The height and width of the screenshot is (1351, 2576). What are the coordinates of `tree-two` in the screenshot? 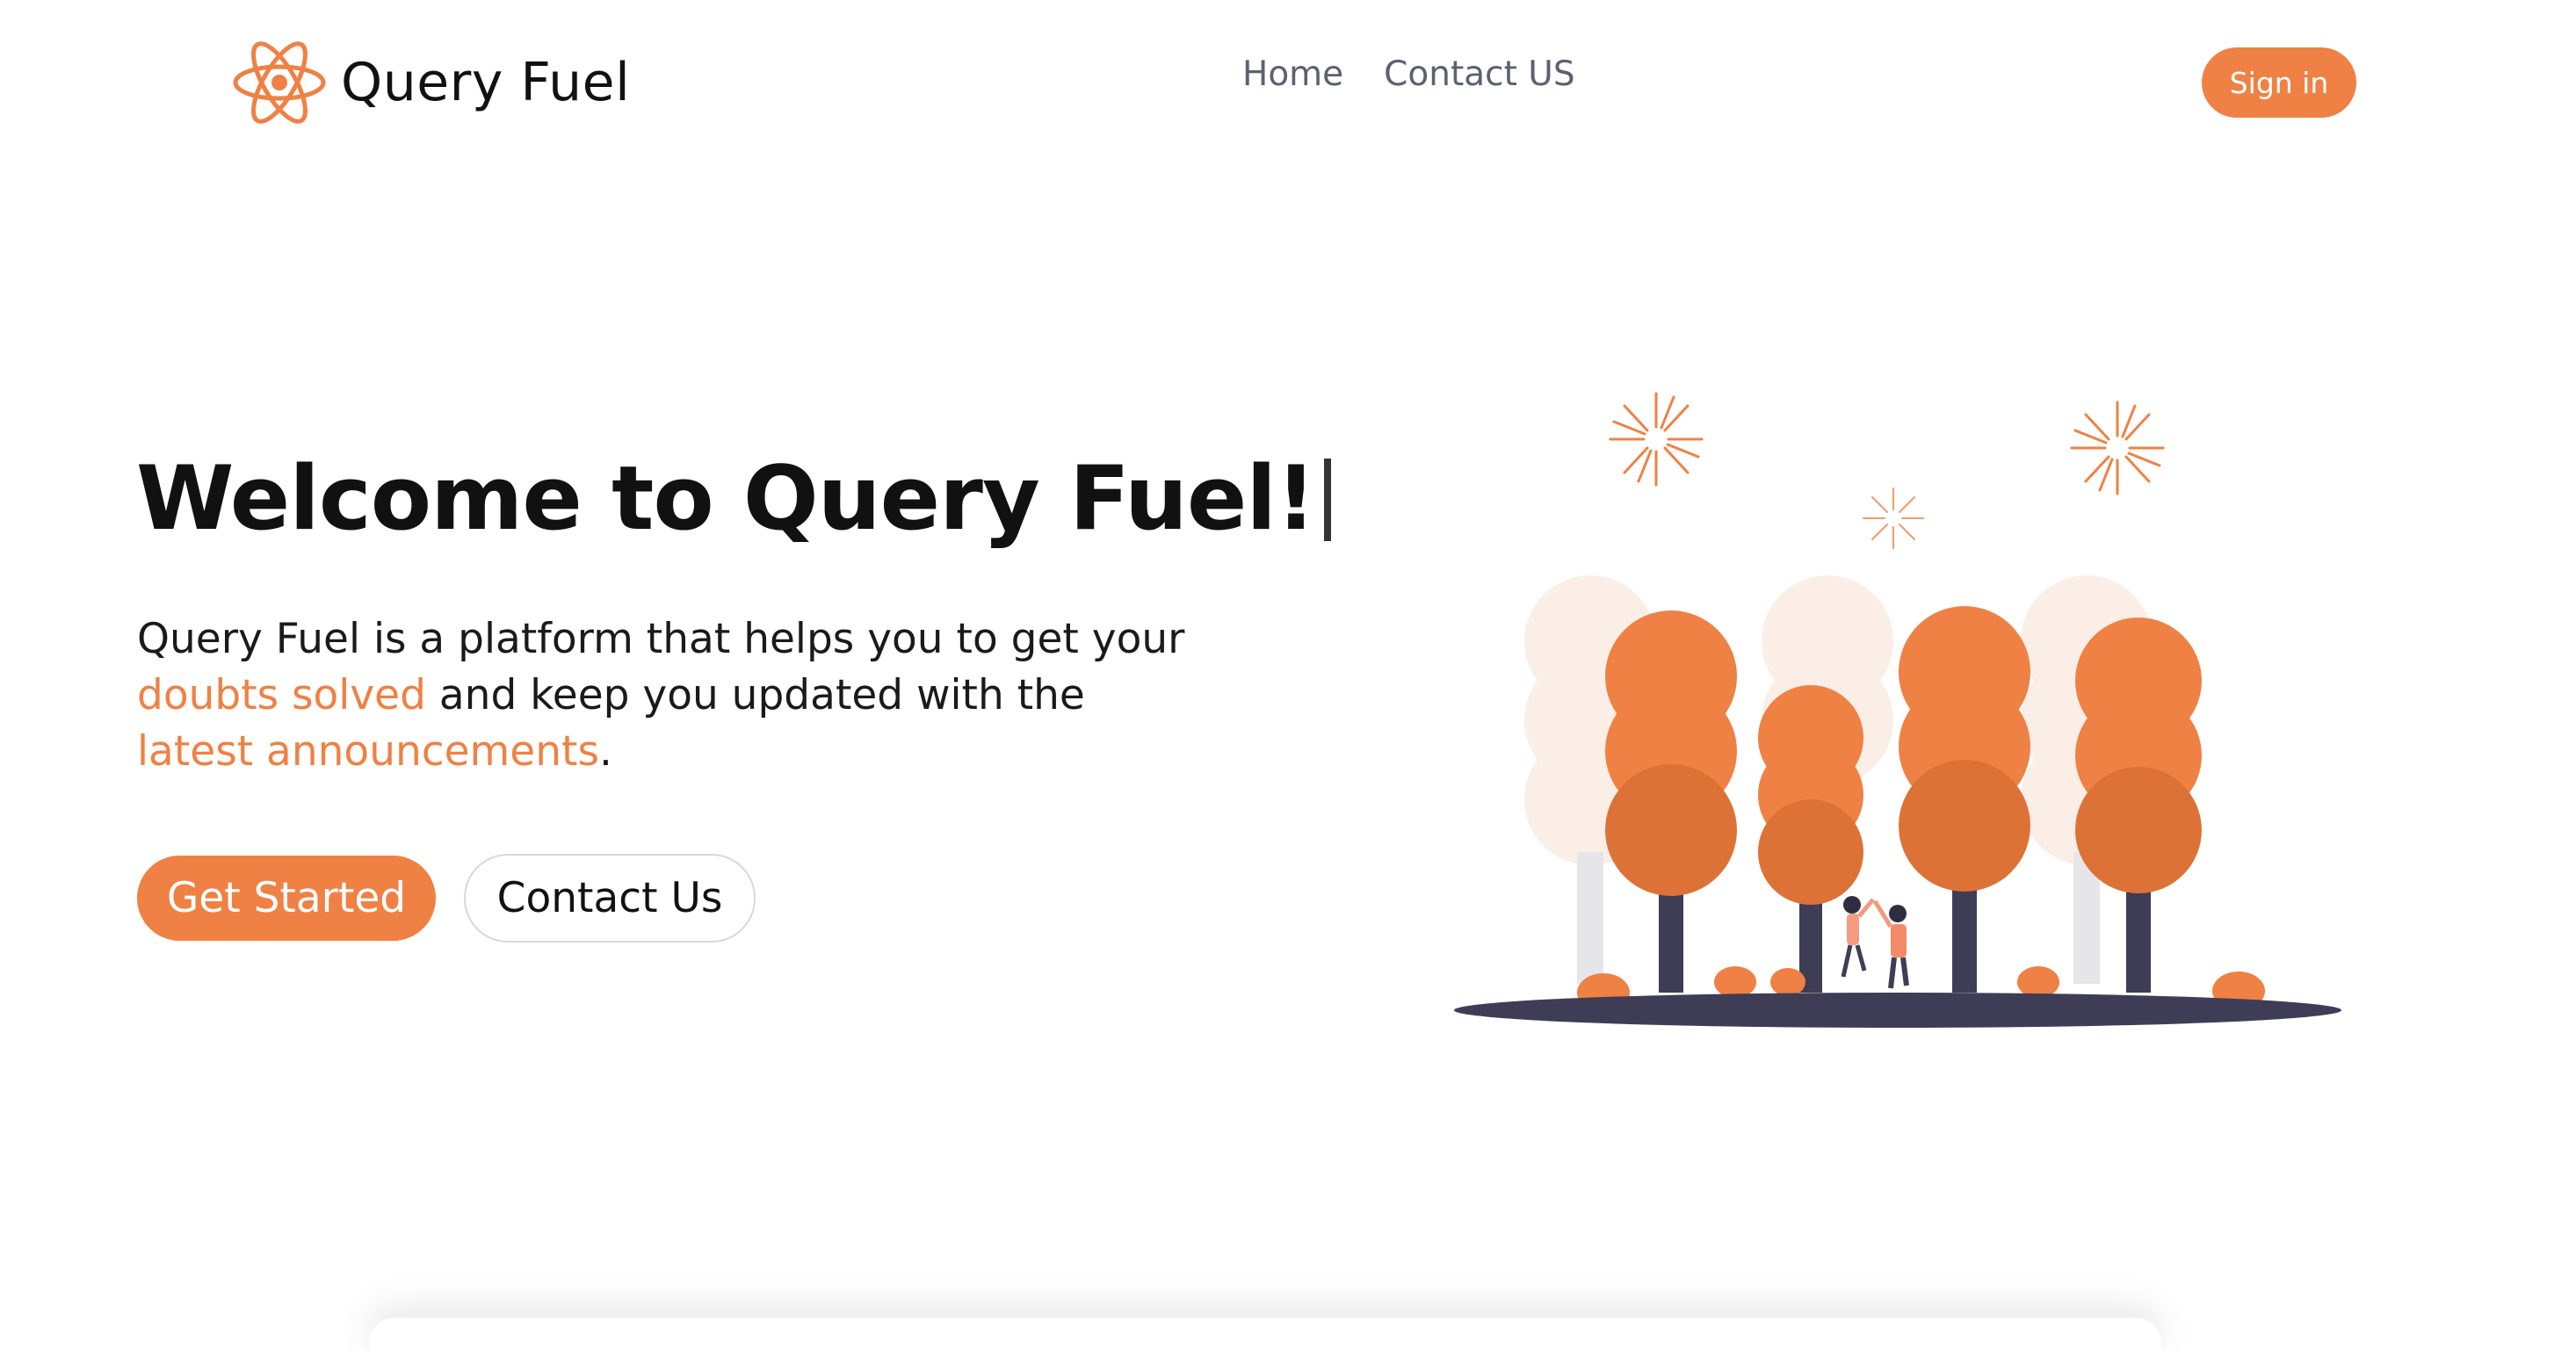 It's located at (1811, 795).